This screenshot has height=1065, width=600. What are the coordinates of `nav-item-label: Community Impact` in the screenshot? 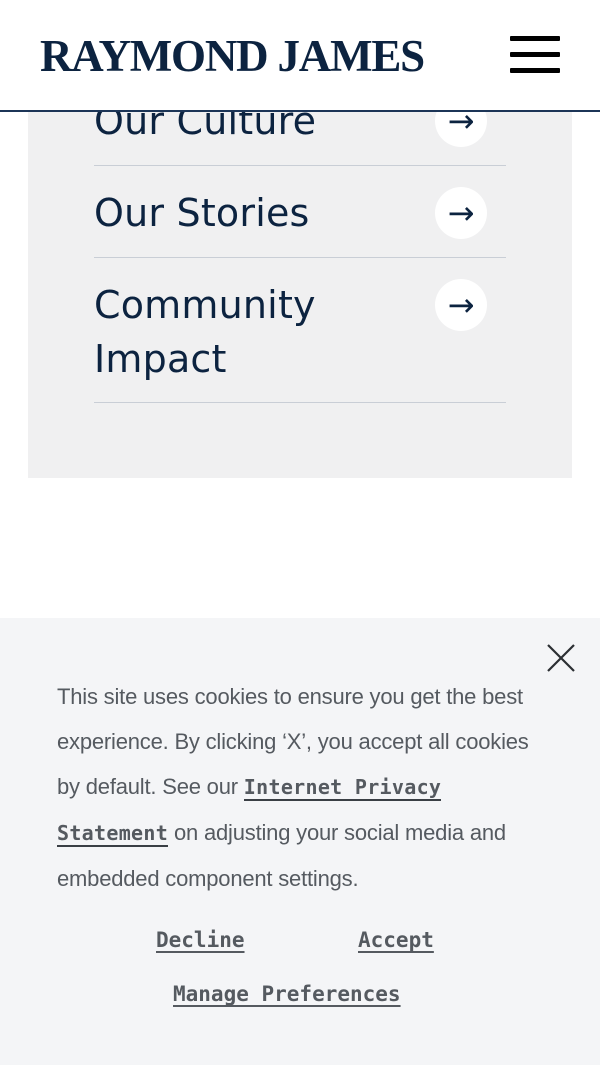 It's located at (205, 332).